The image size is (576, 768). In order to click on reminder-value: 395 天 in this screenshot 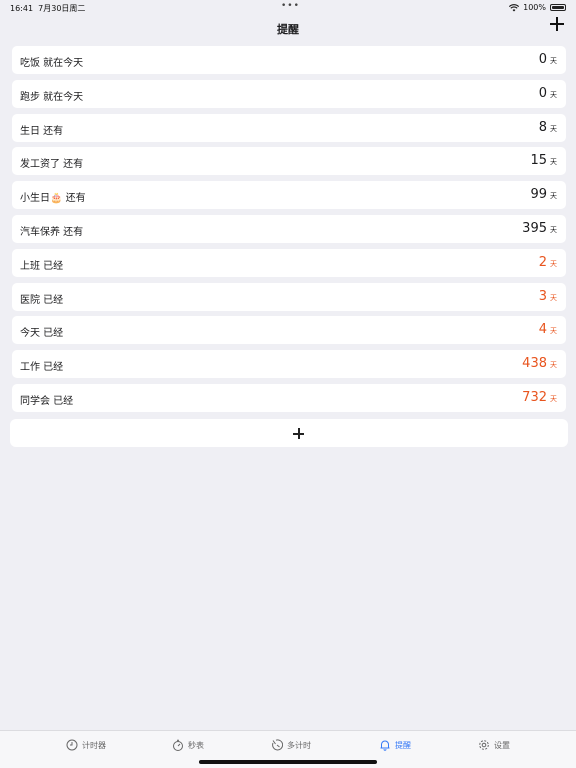, I will do `click(539, 228)`.